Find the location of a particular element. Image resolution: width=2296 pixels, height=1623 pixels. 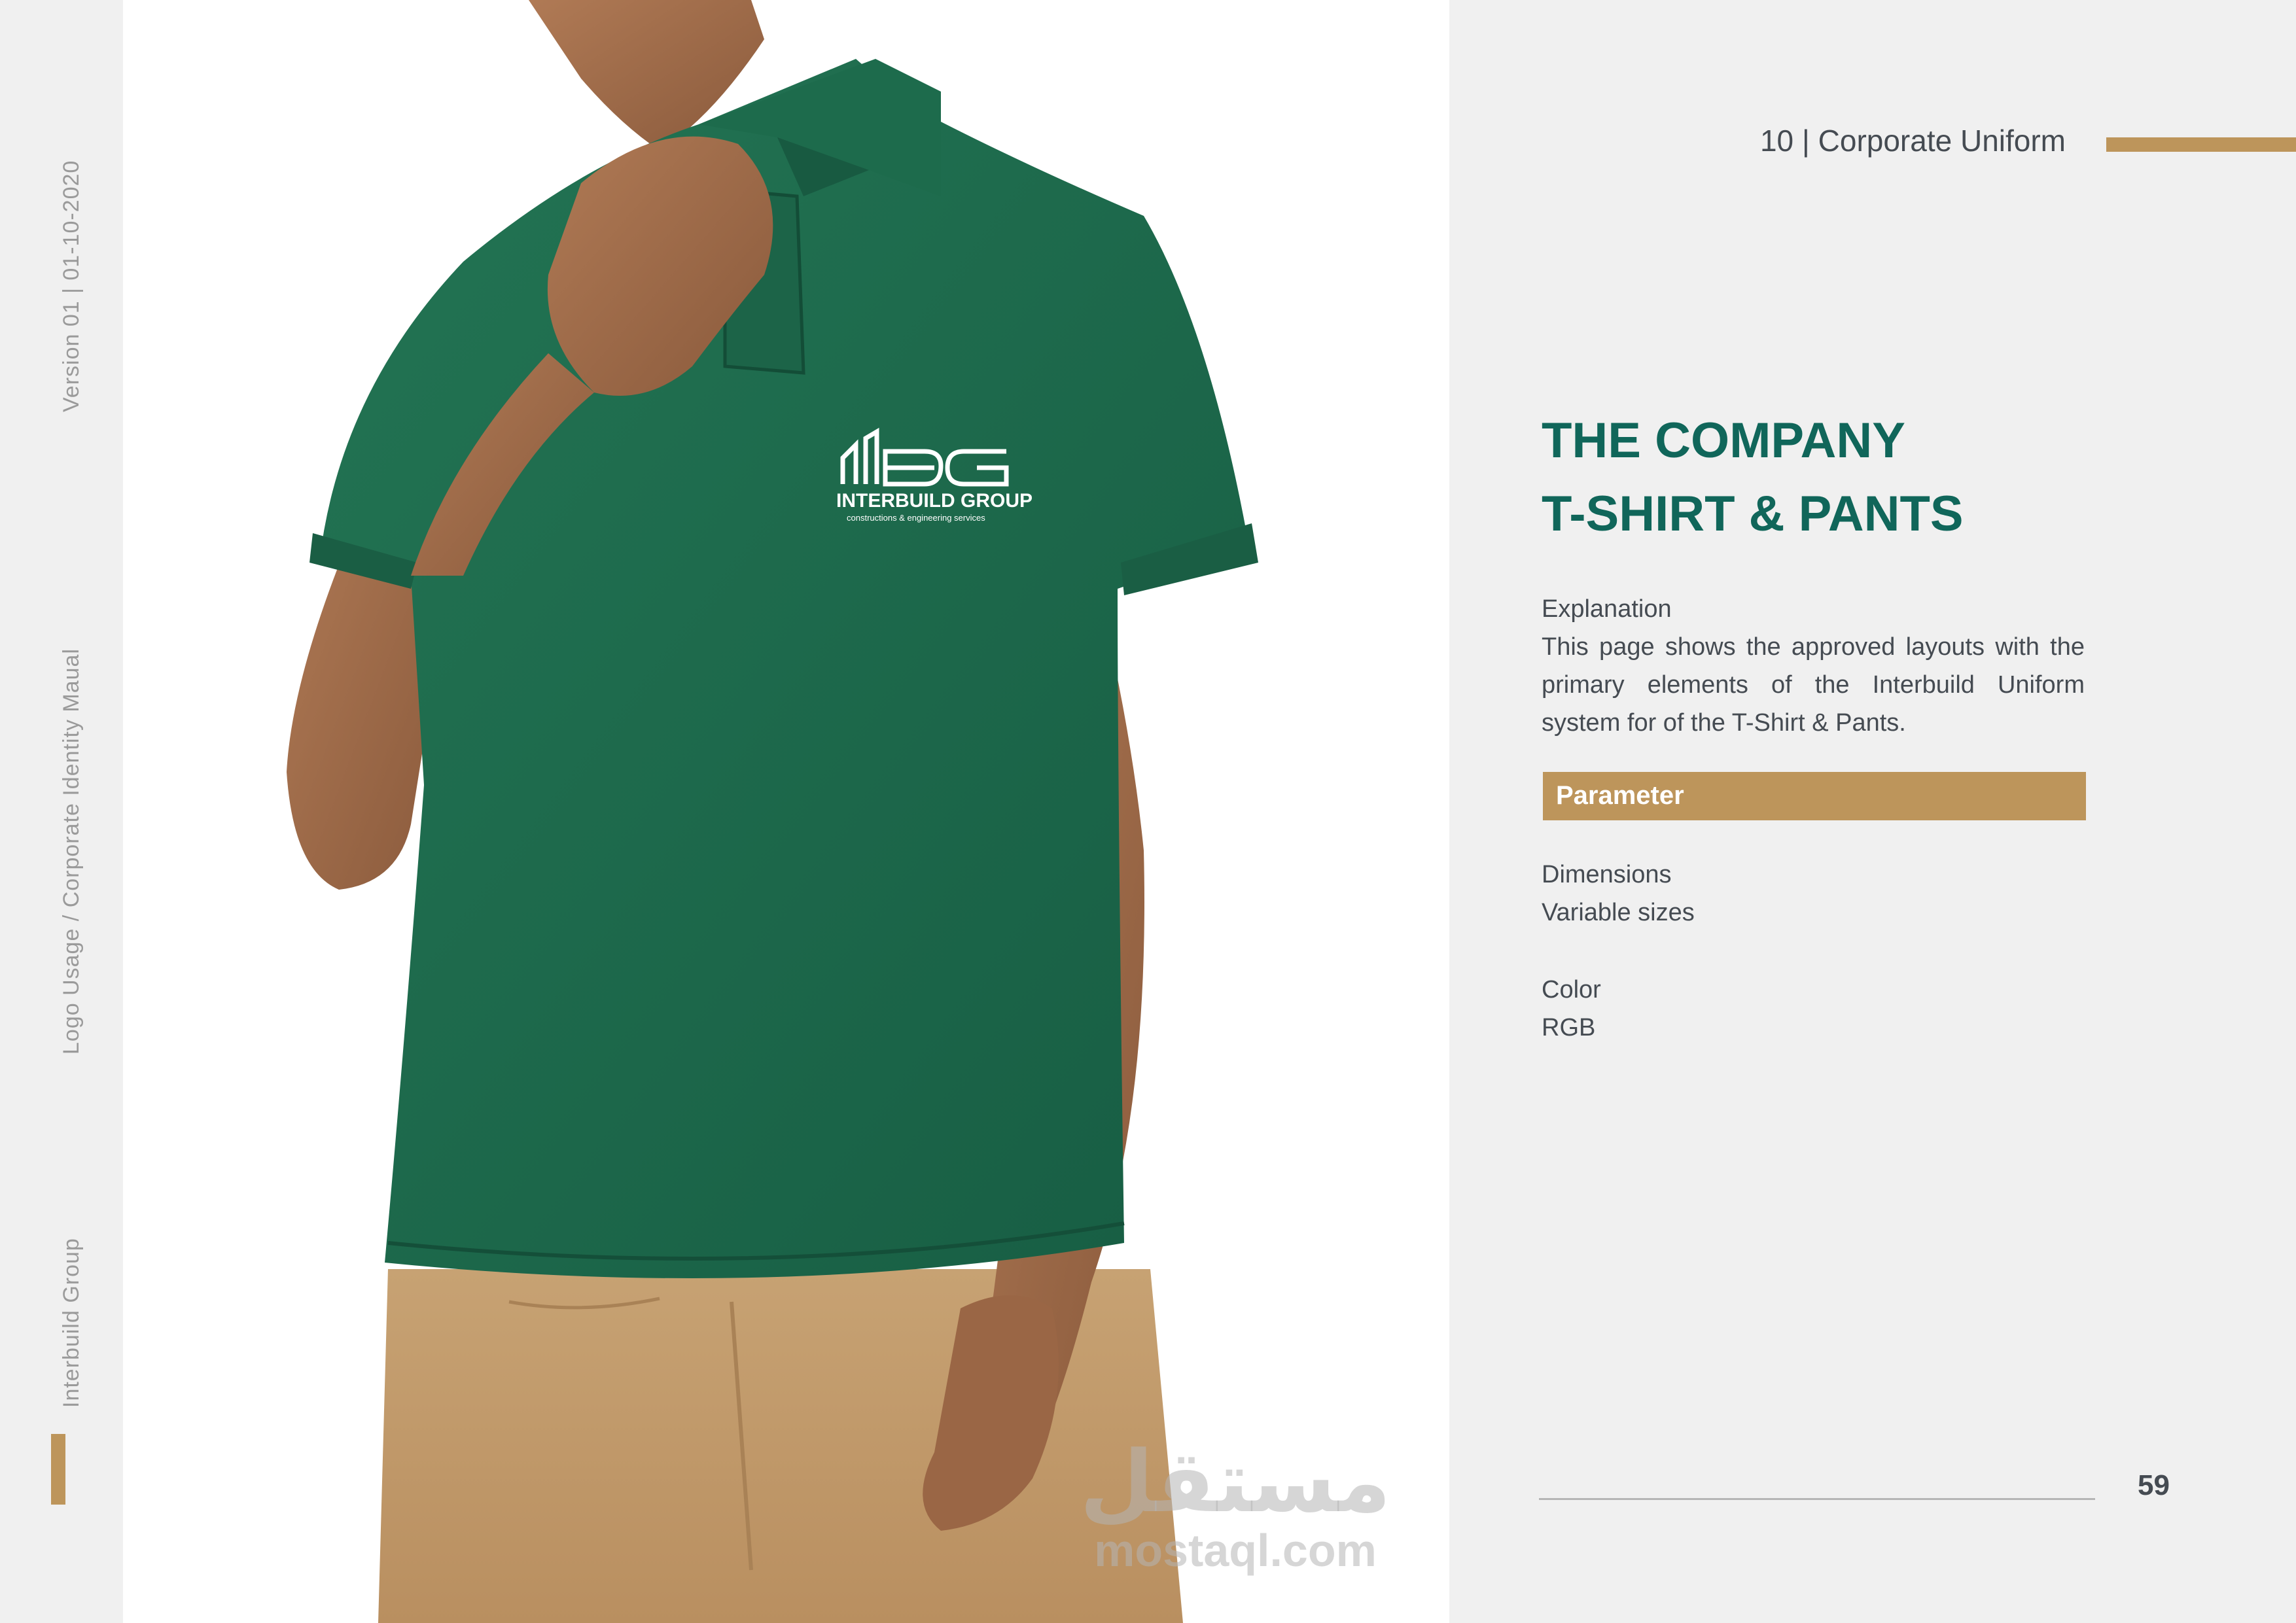

dimensions-label: Dimensions is located at coordinates (1607, 875).